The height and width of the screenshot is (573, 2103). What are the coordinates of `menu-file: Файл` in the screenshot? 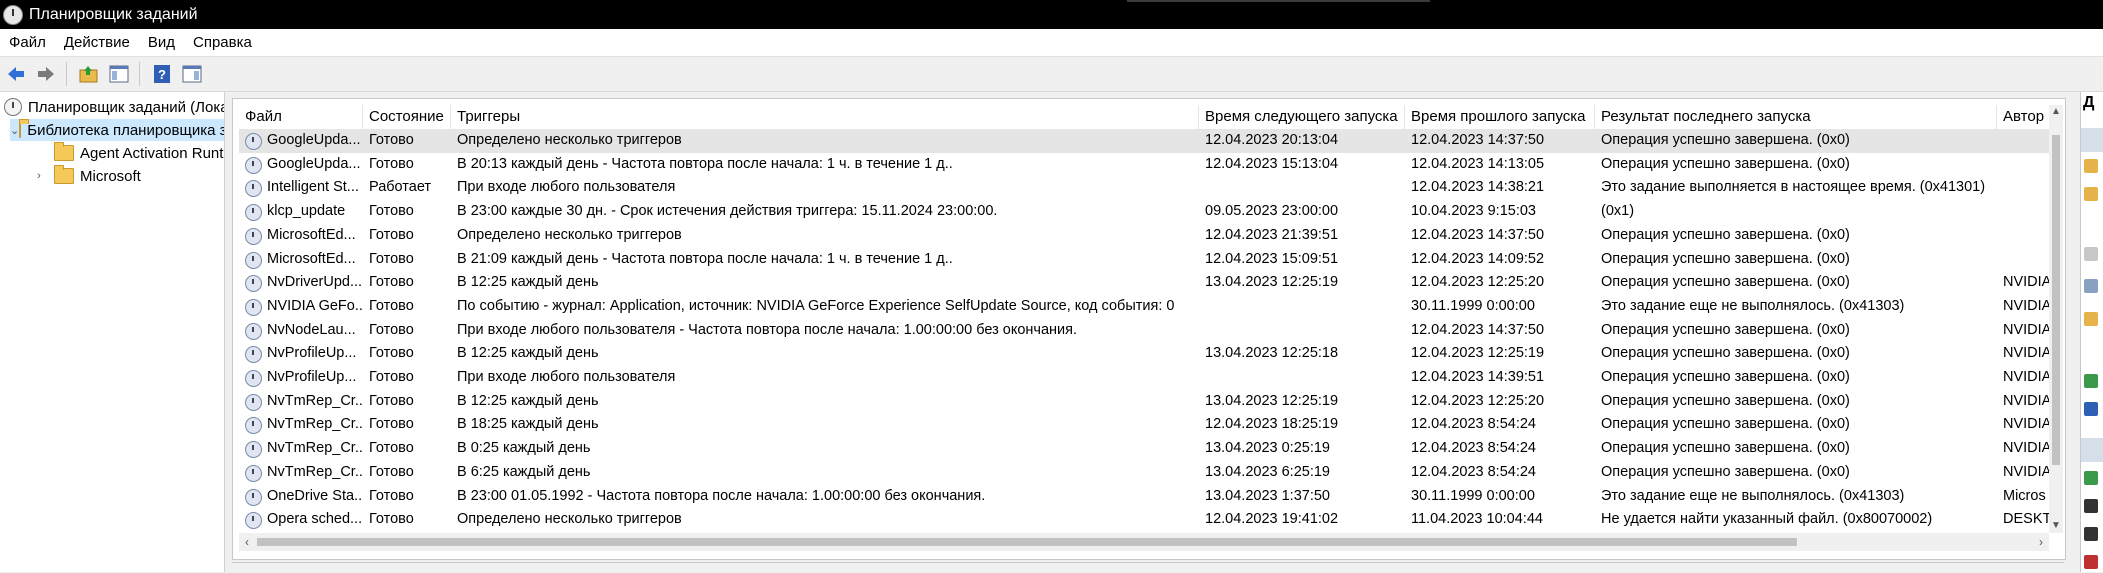 It's located at (27, 42).